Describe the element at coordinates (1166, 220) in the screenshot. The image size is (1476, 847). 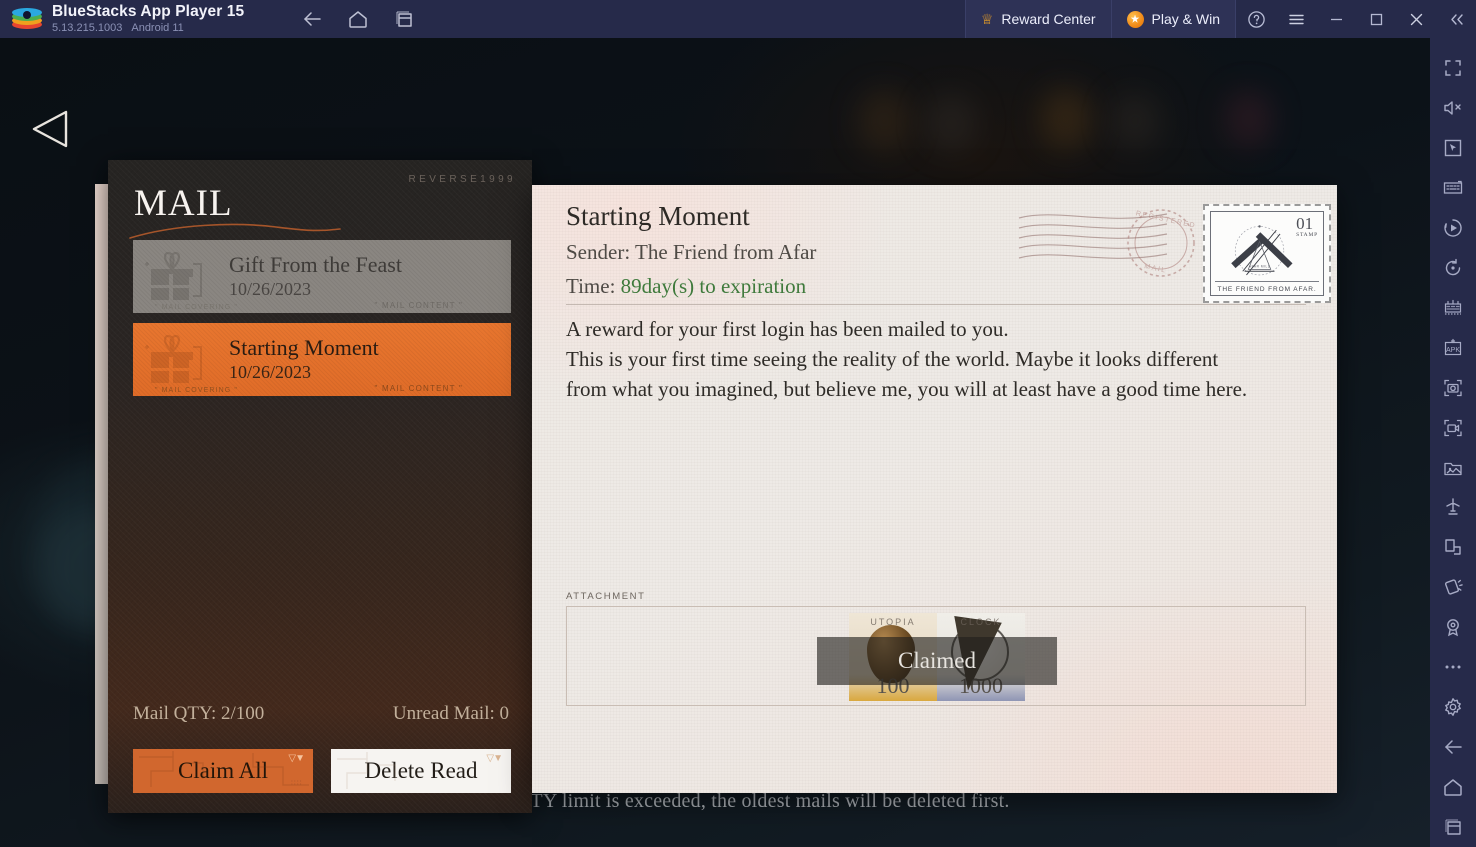
I see `svg-text: REGISTERED` at that location.